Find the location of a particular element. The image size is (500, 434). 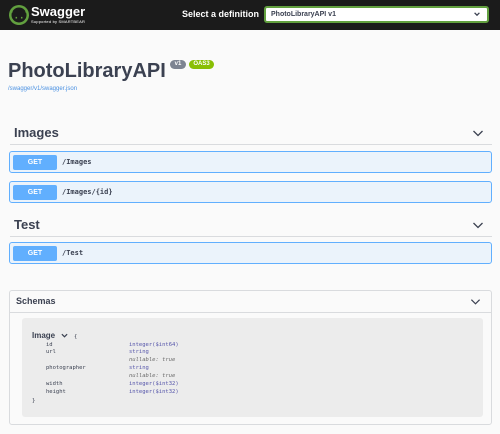

brand-name: Swagger is located at coordinates (58, 12).